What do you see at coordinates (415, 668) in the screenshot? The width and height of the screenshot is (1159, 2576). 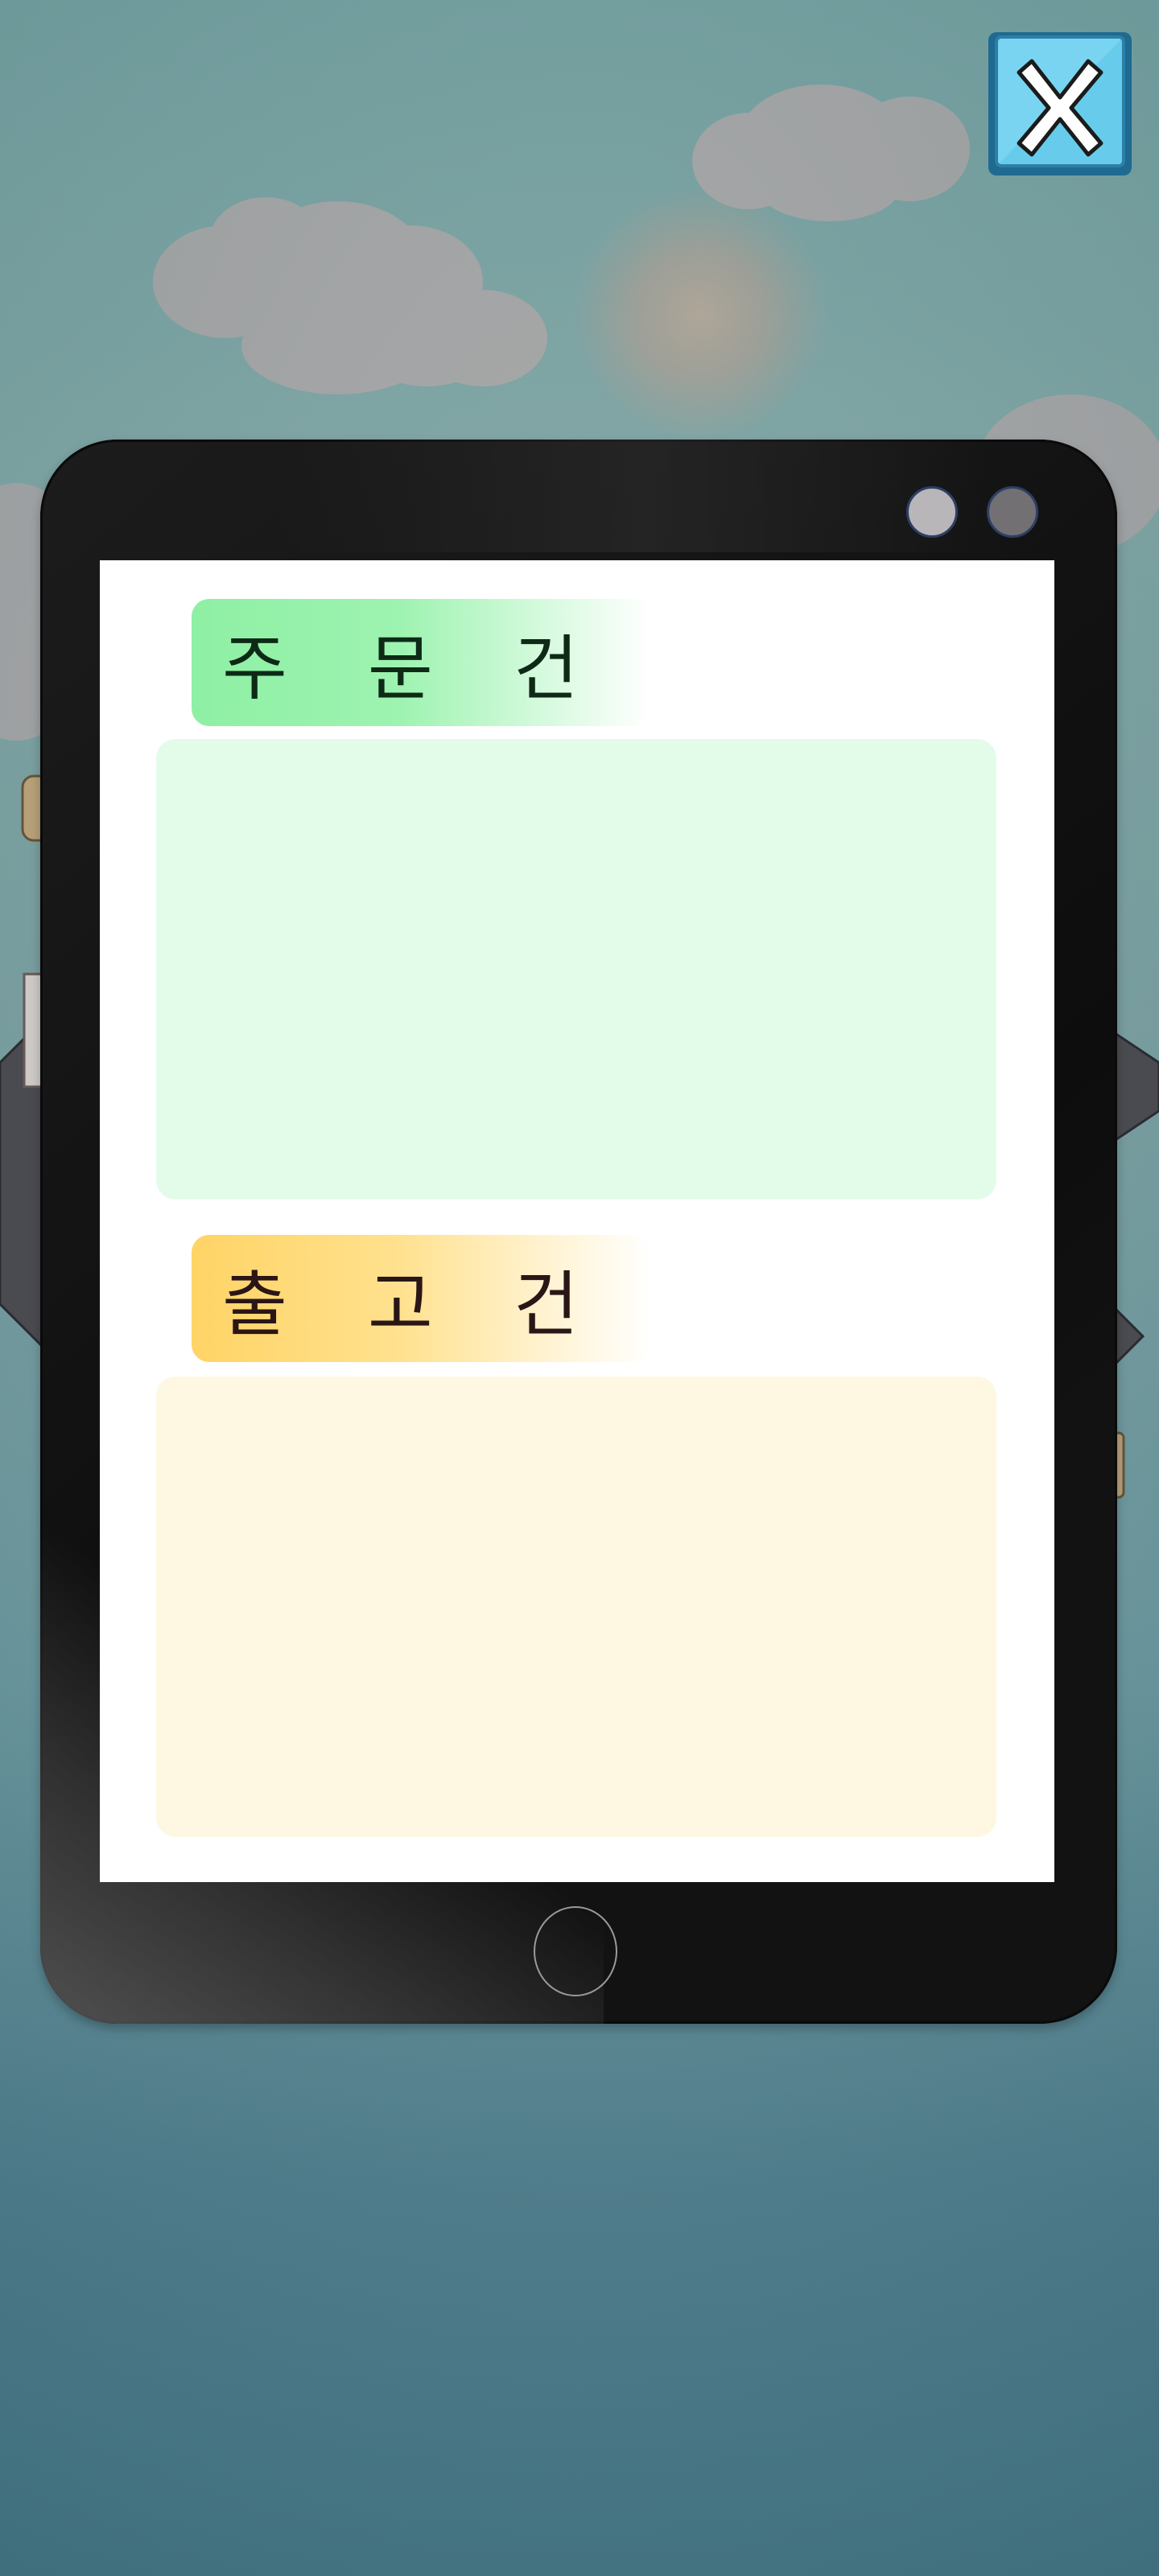 I see `orders-title: 주 문 건` at bounding box center [415, 668].